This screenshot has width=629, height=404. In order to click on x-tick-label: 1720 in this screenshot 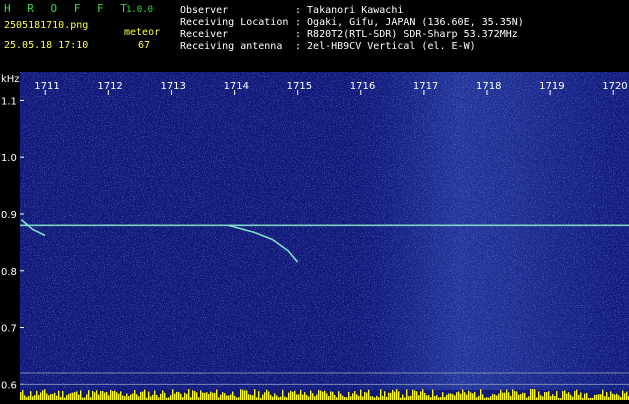, I will do `click(614, 86)`.